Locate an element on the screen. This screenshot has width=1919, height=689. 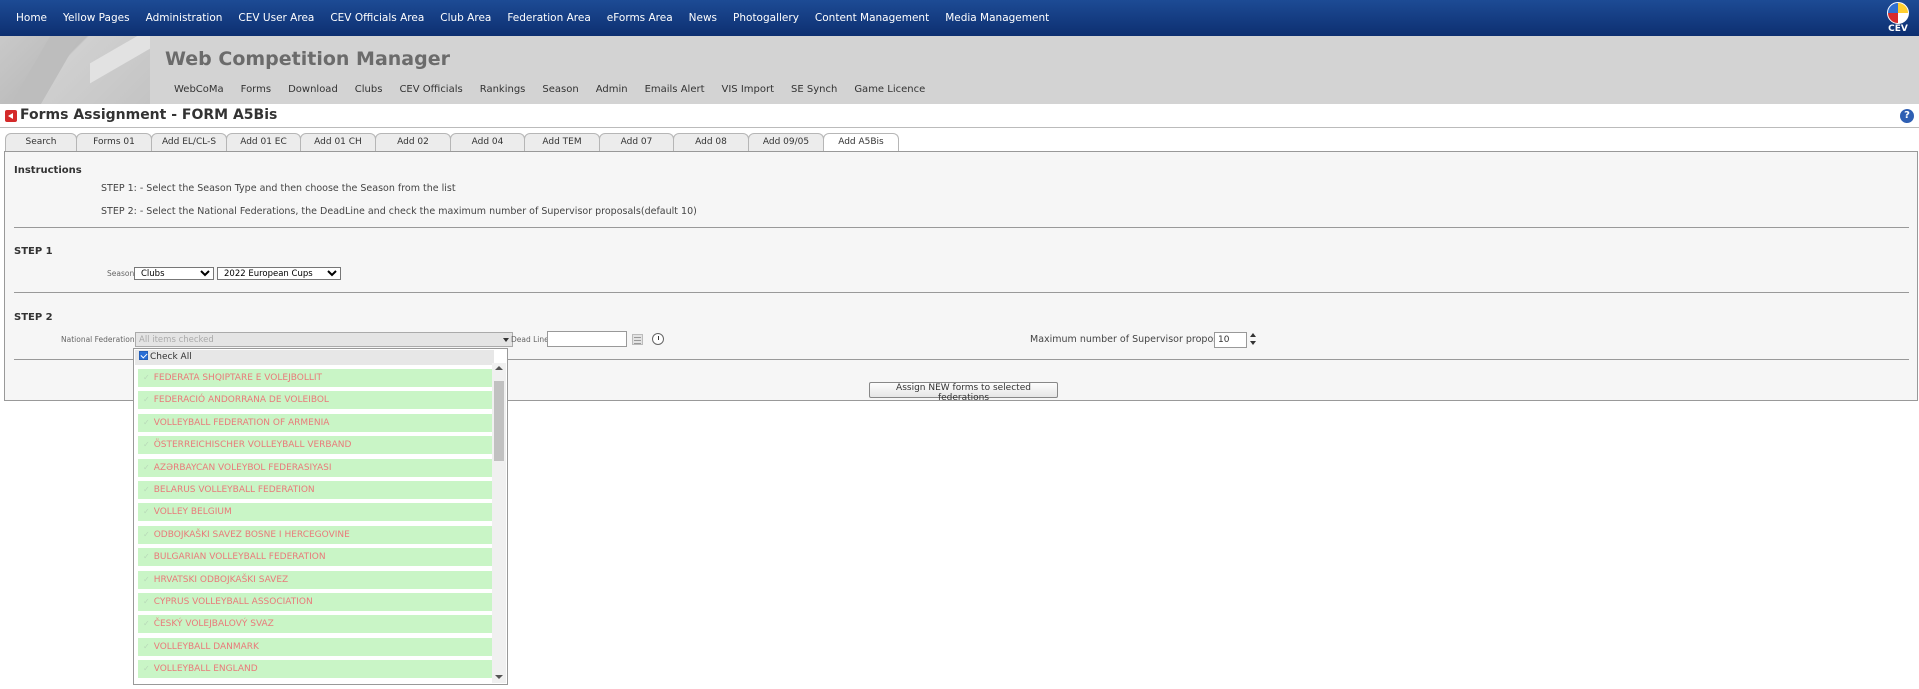
subnav-forms: Forms is located at coordinates (256, 89).